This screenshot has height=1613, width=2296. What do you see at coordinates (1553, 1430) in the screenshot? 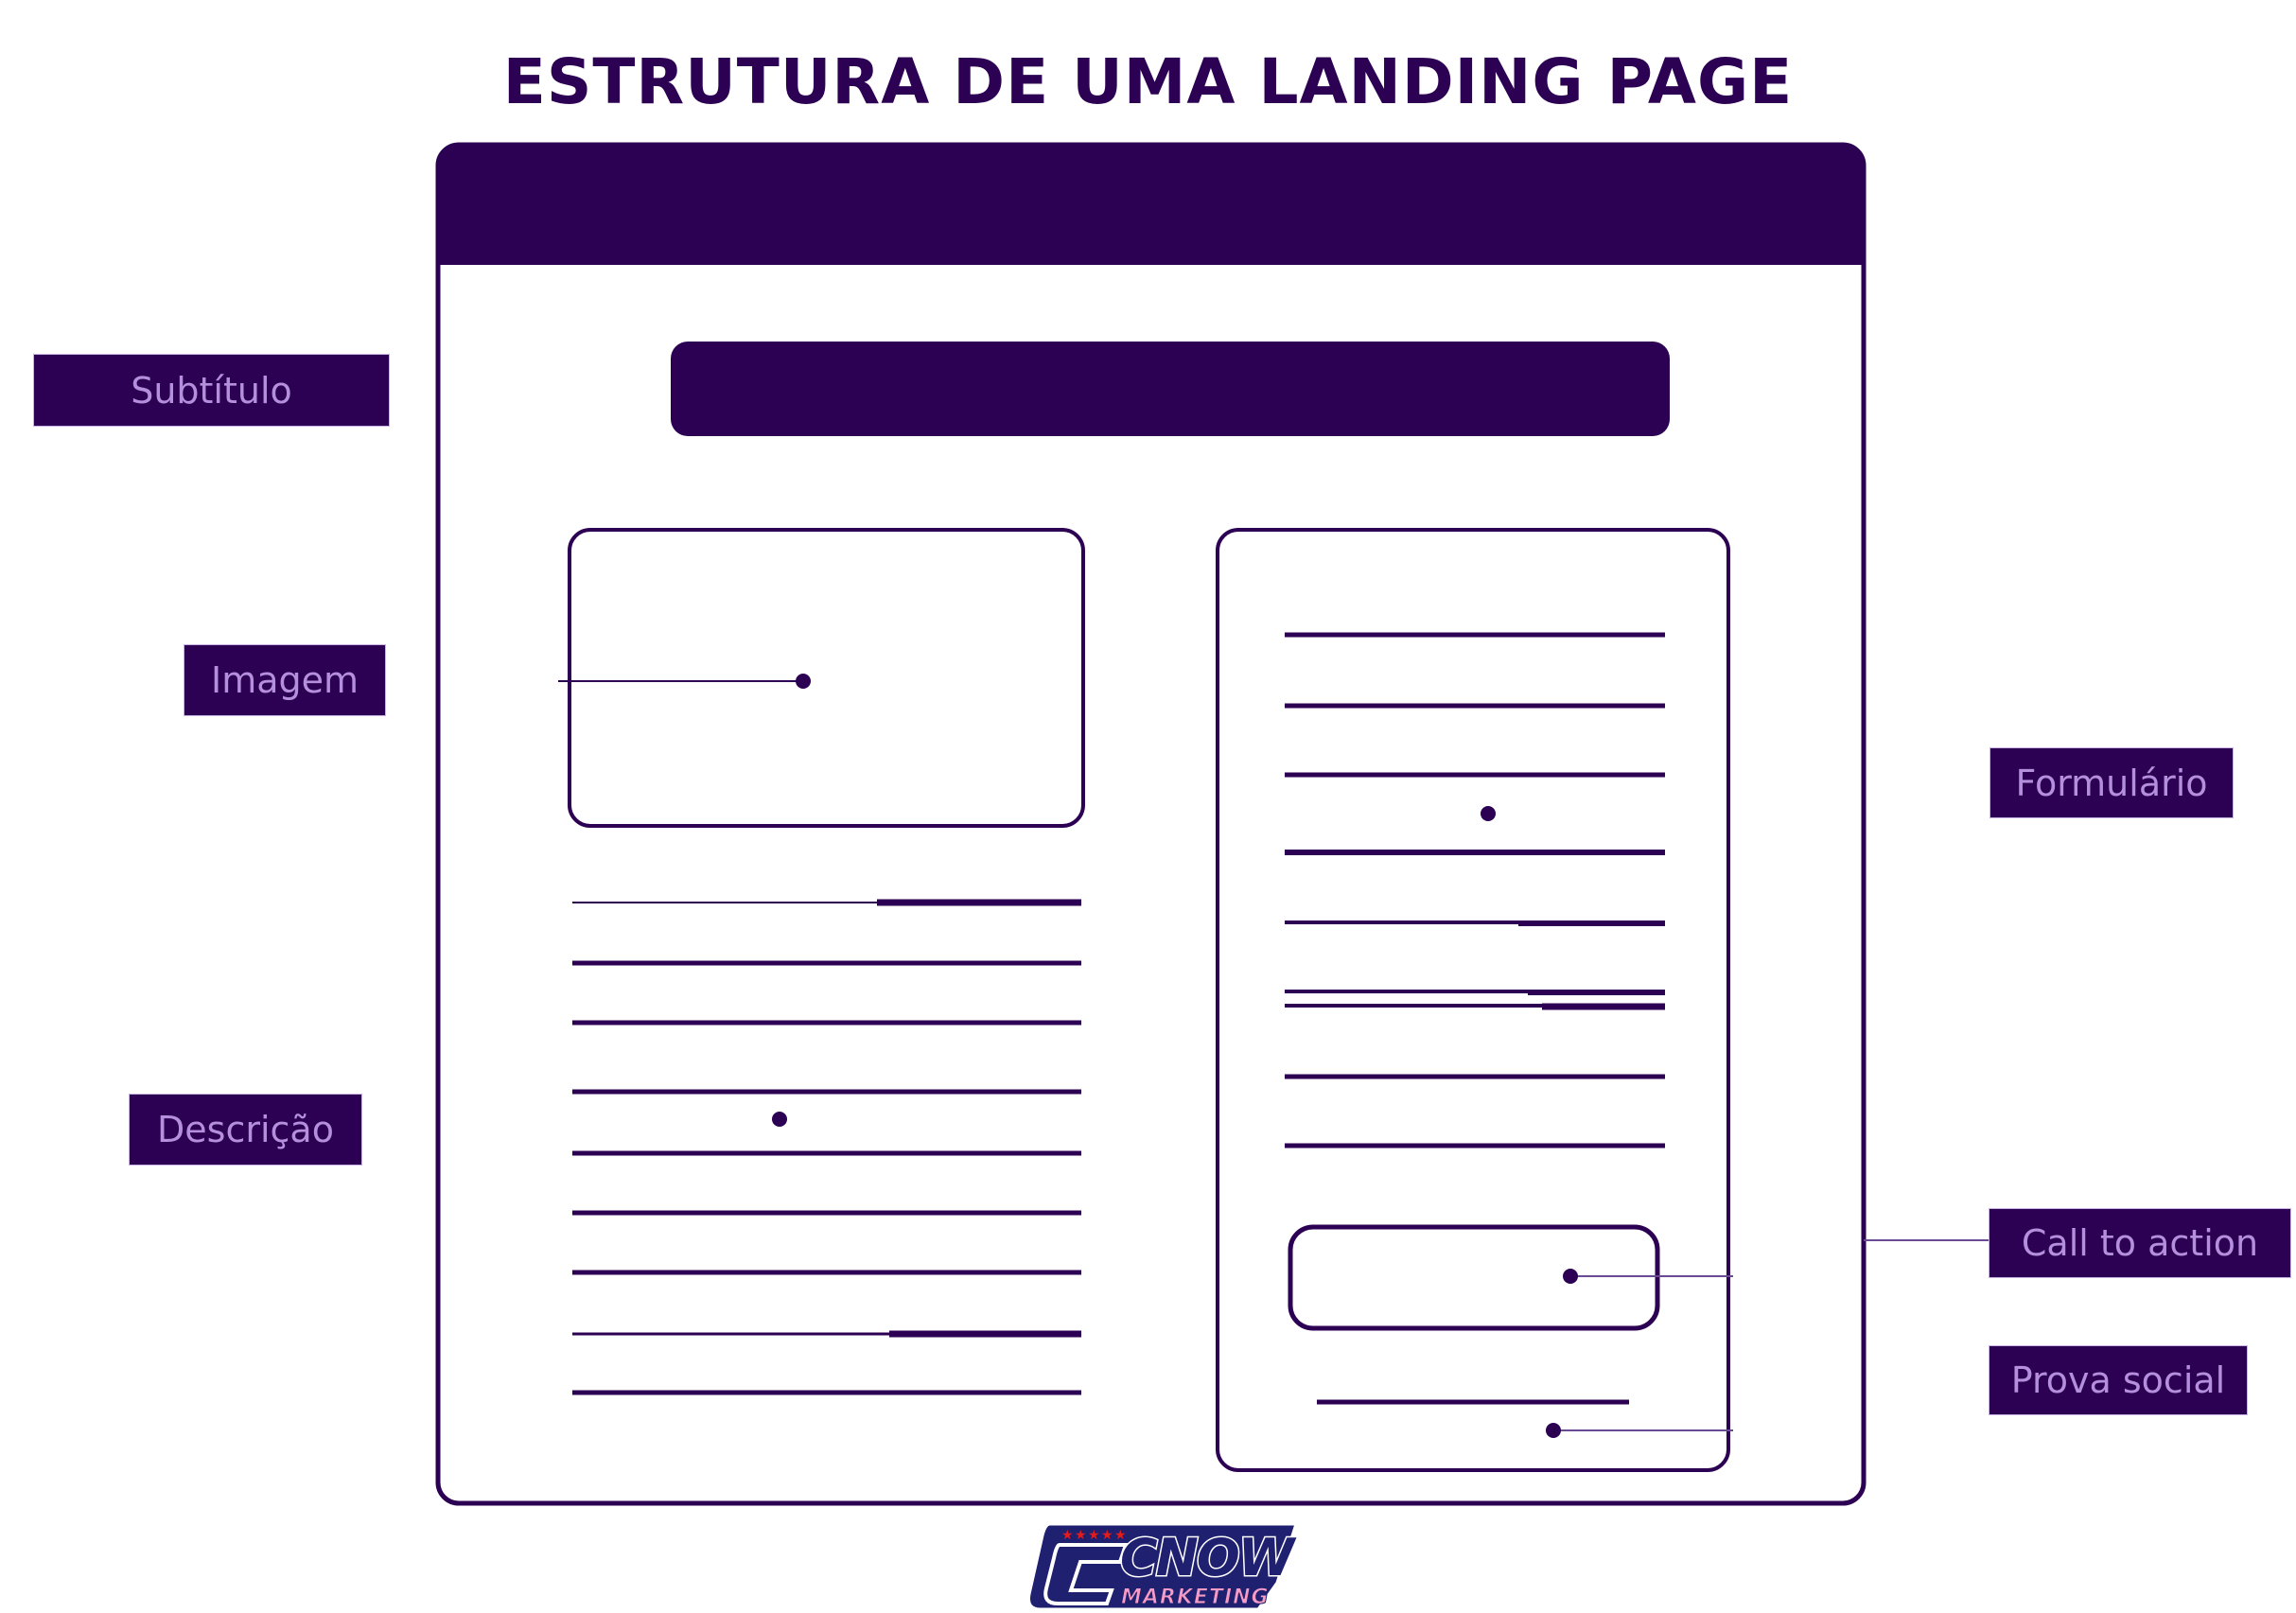
I see `social-proof-marker-dot` at bounding box center [1553, 1430].